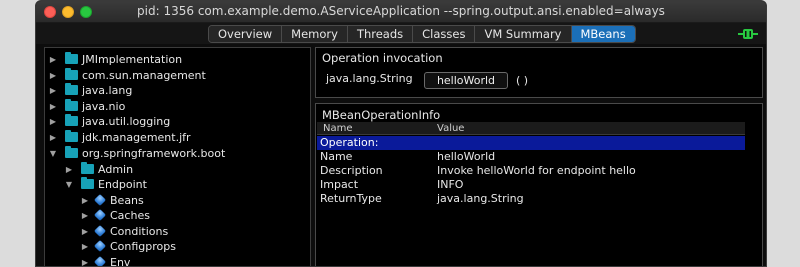 The image size is (800, 267). Describe the element at coordinates (382, 58) in the screenshot. I see `section-title: Operation invocation` at that location.